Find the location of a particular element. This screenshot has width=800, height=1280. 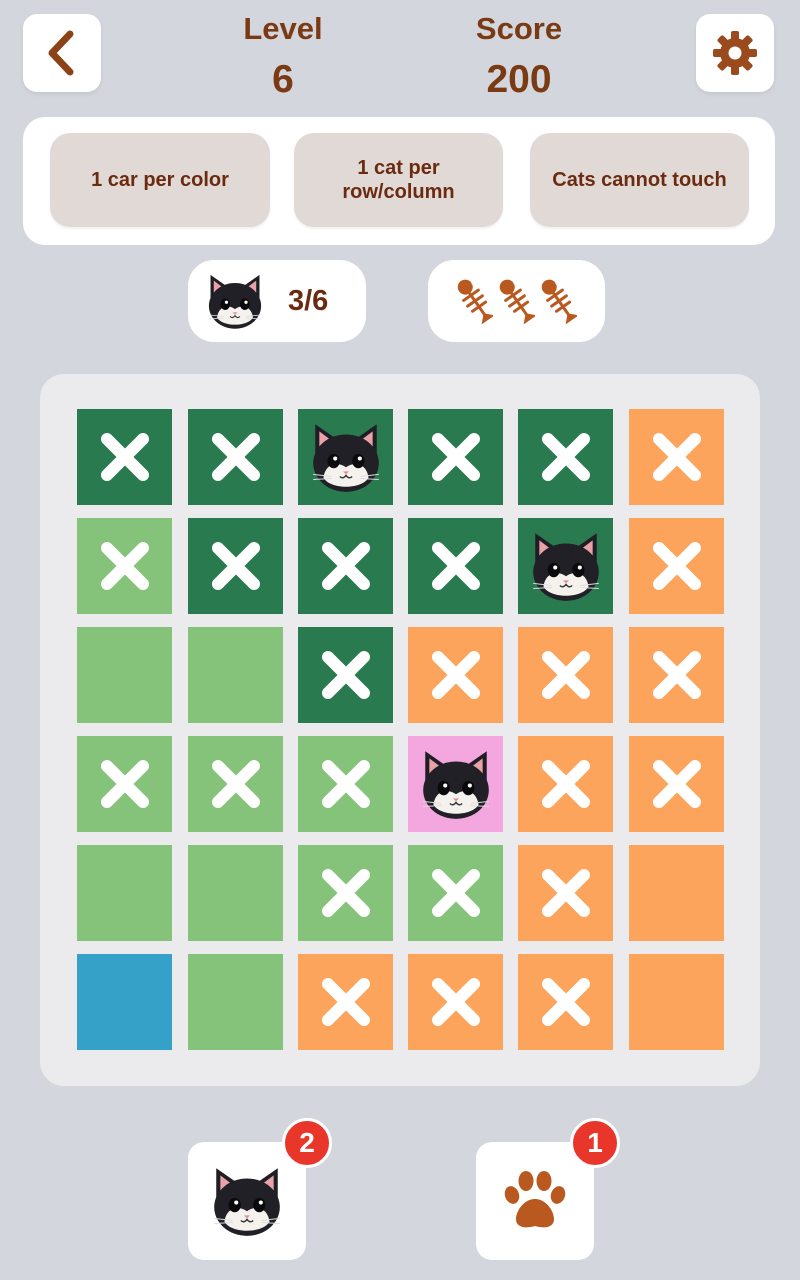

board-cell-r6-c2 is located at coordinates (235, 1002).